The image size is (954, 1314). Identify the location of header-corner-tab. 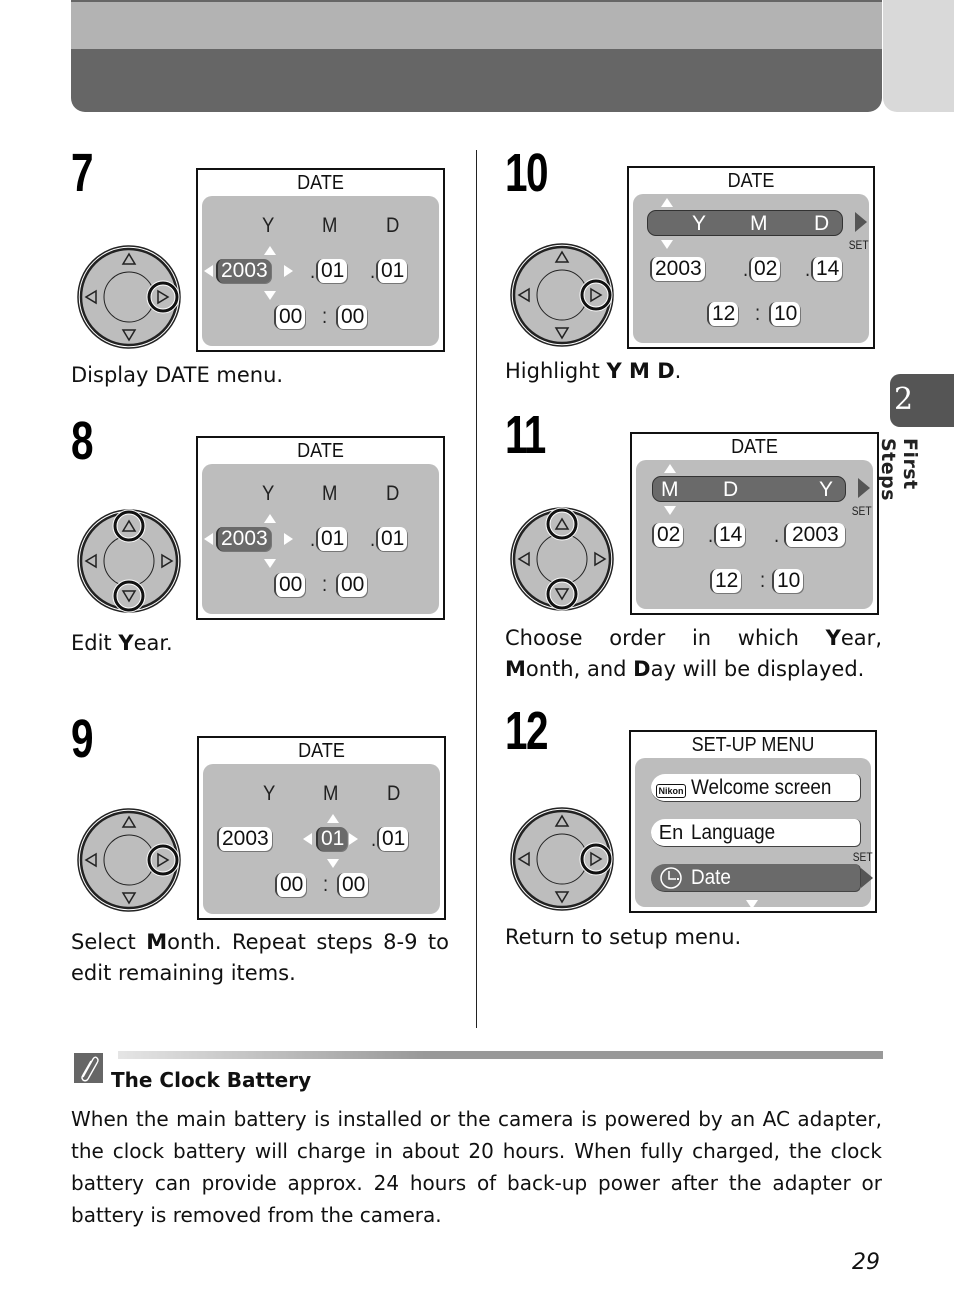
(918, 56).